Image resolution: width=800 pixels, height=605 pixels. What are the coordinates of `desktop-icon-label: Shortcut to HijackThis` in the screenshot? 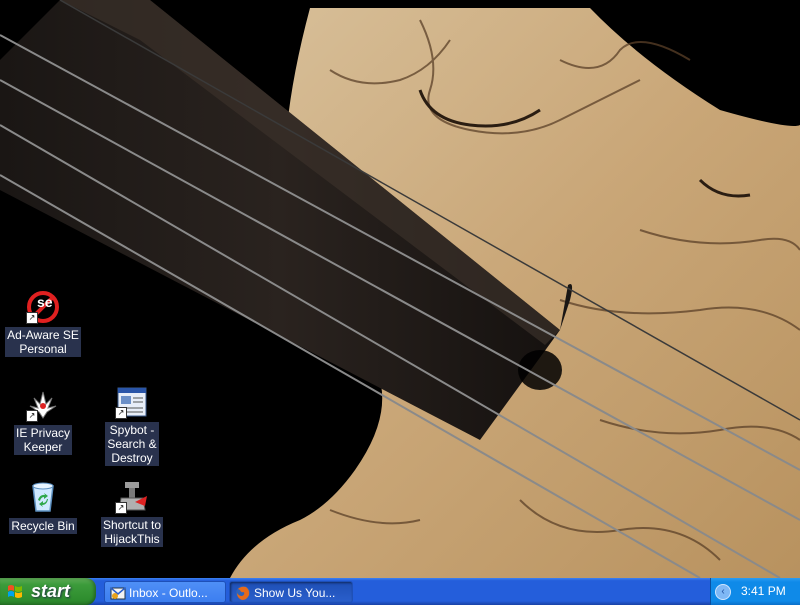 It's located at (132, 532).